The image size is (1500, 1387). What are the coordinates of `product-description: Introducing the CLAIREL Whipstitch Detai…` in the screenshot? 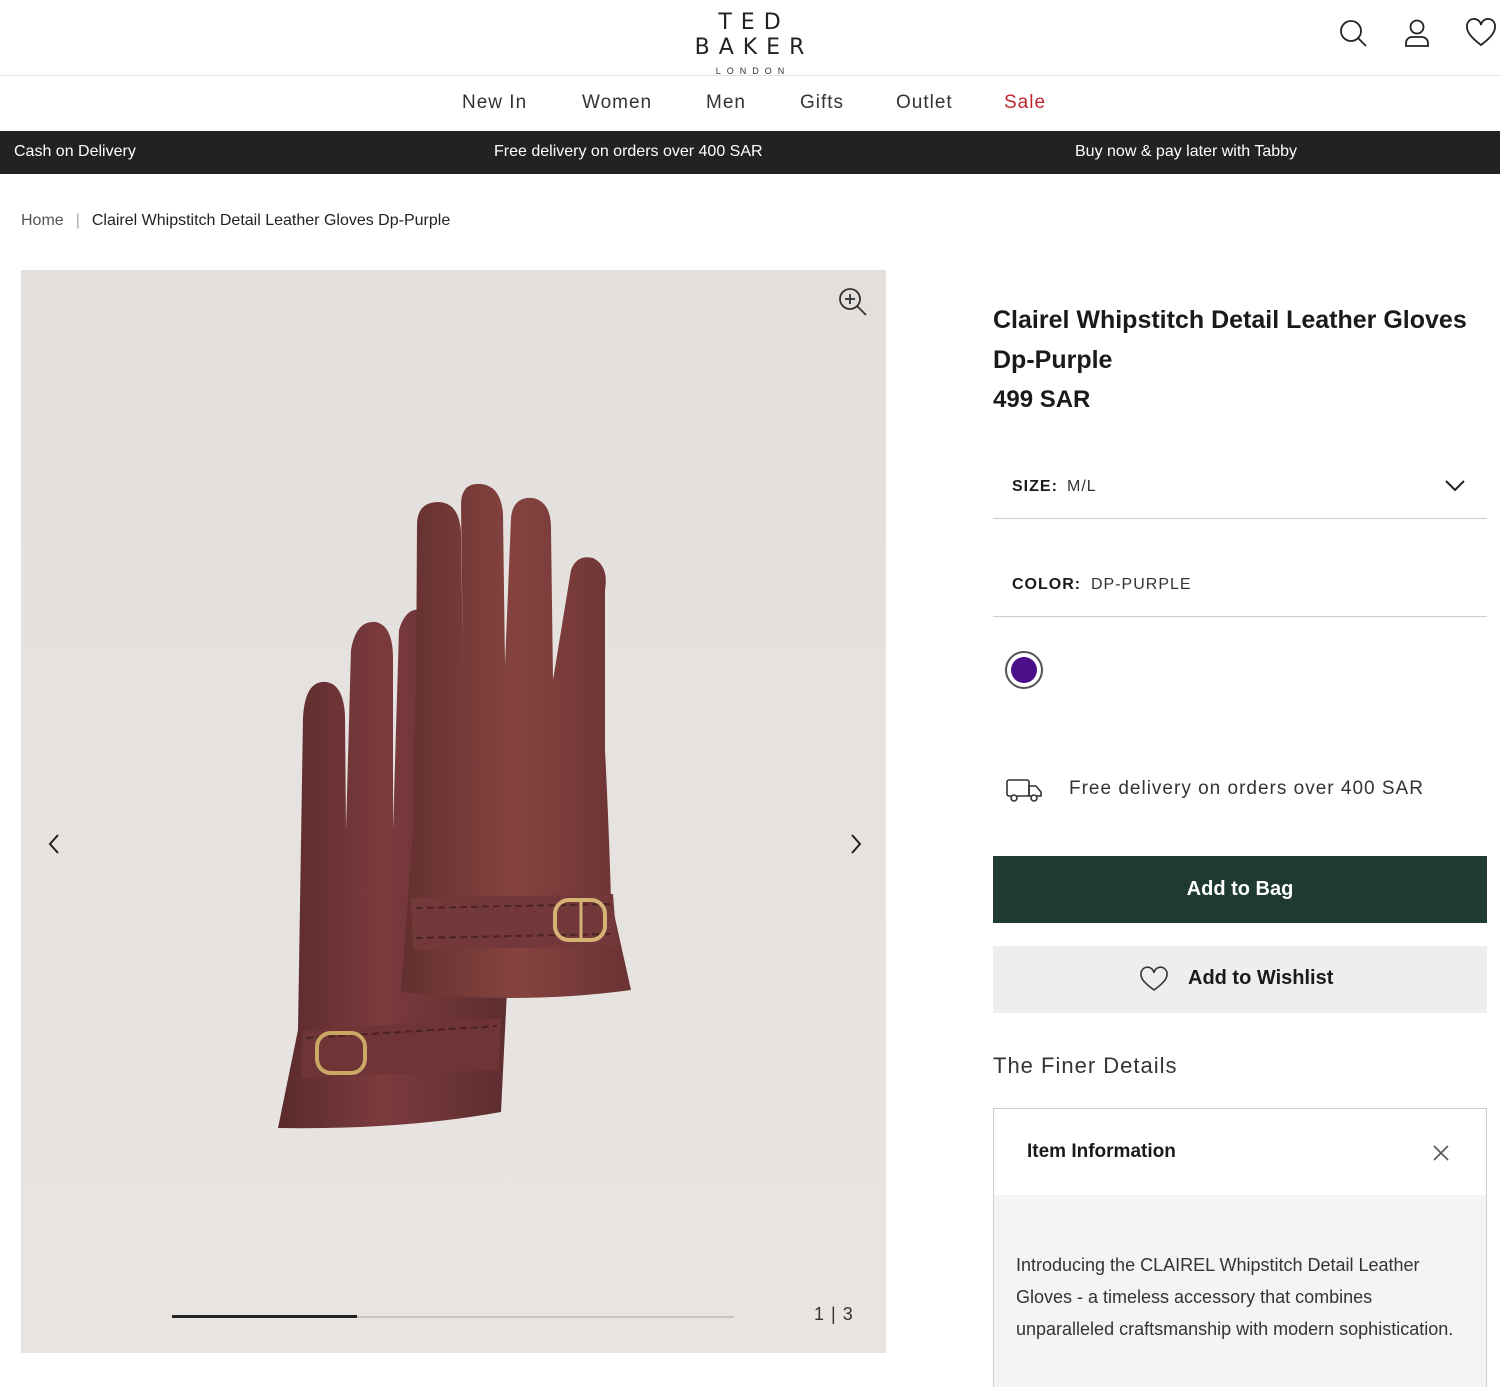 It's located at (1235, 1297).